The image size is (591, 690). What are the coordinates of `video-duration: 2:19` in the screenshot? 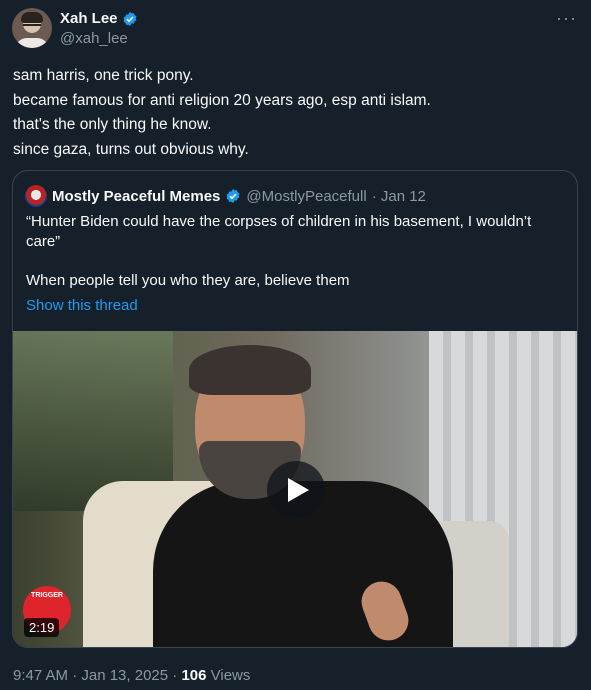 It's located at (42, 627).